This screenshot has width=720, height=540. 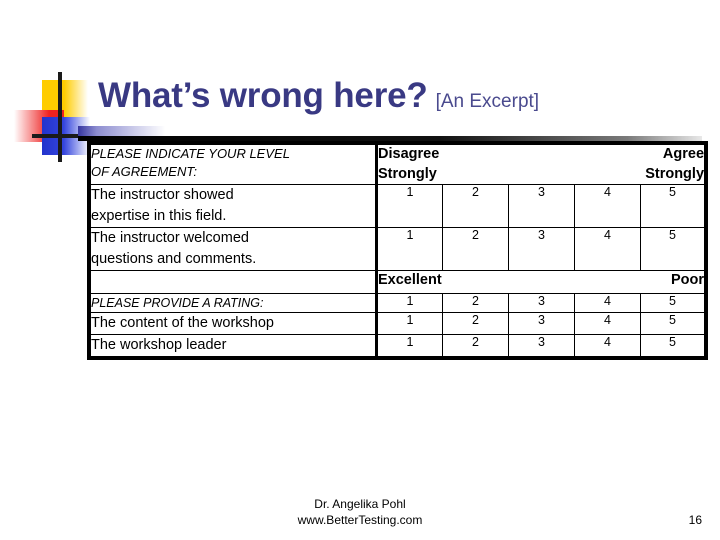 I want to click on decorative-logo, so click(x=58, y=117).